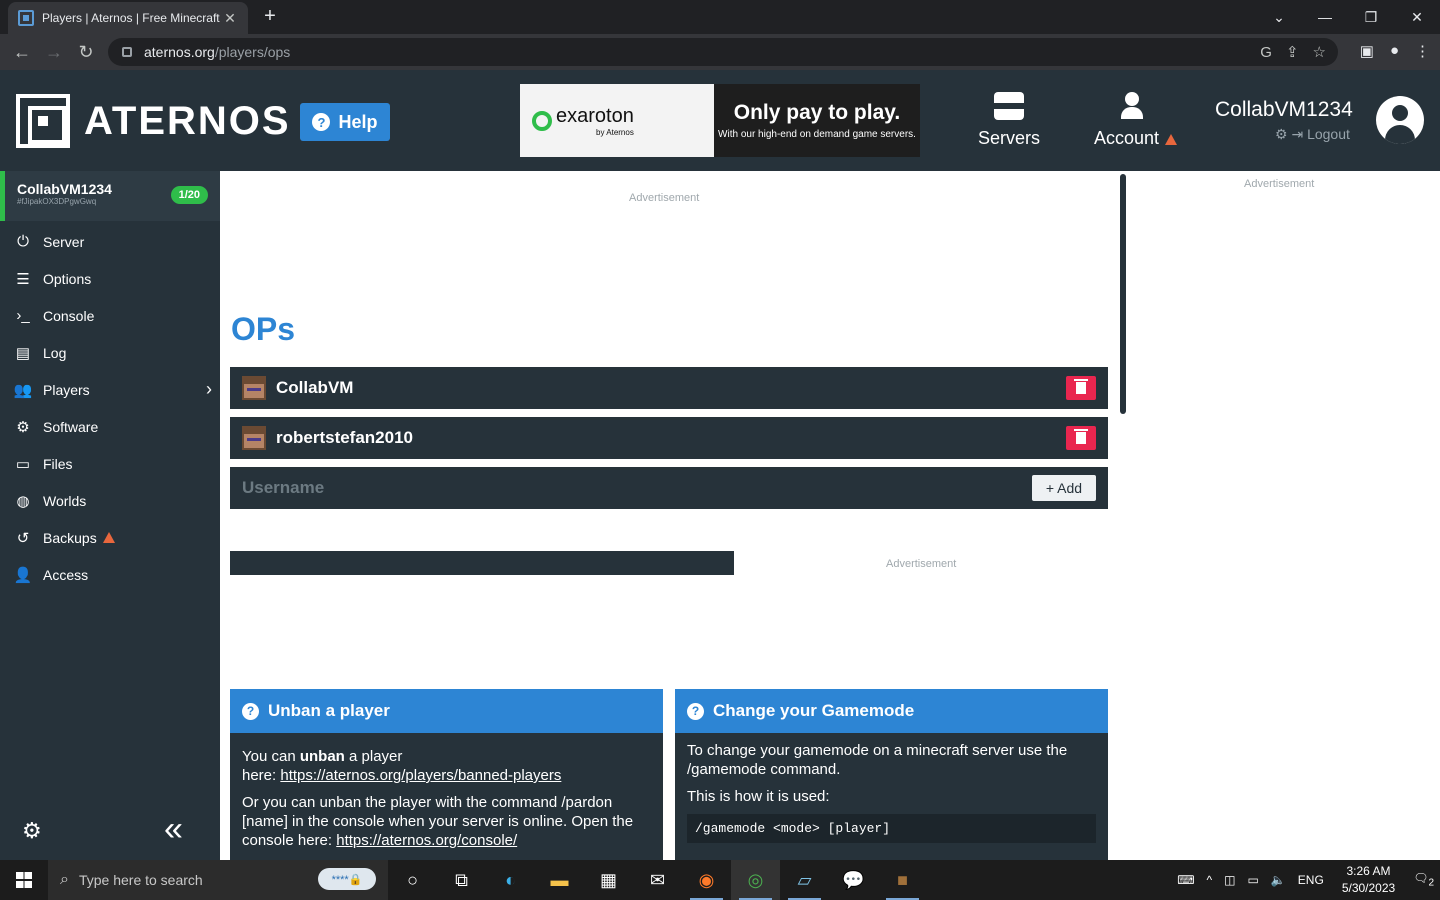 This screenshot has height=900, width=1440. What do you see at coordinates (412, 880) in the screenshot?
I see `cortana-icon: ○` at bounding box center [412, 880].